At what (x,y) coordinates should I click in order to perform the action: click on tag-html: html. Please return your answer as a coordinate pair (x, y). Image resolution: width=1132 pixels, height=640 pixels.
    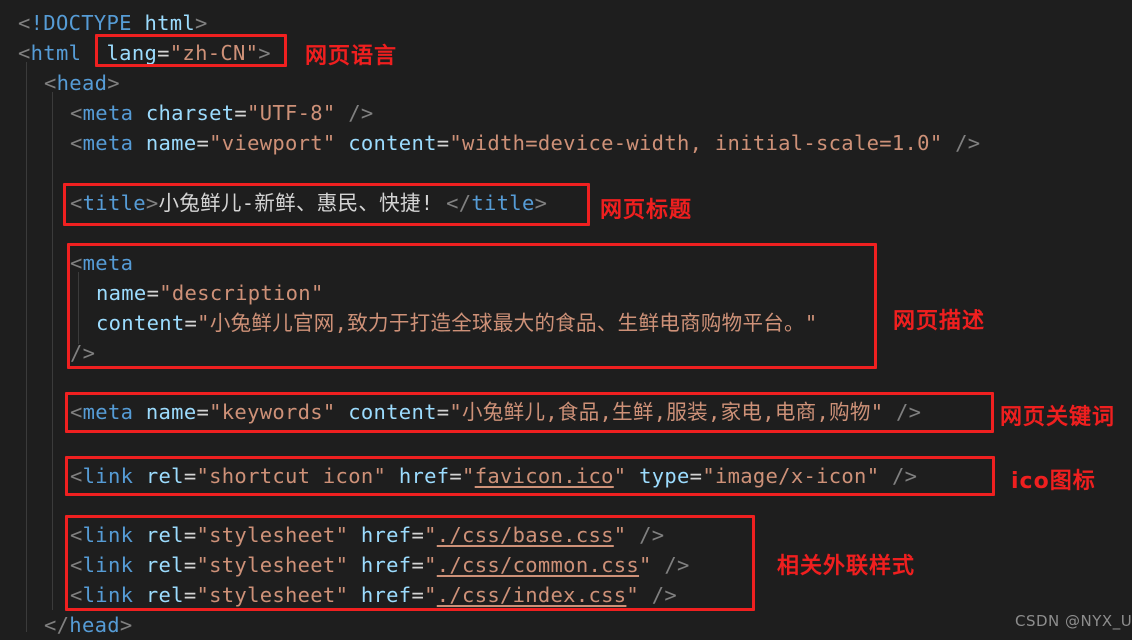
    Looking at the image, I should click on (56, 53).